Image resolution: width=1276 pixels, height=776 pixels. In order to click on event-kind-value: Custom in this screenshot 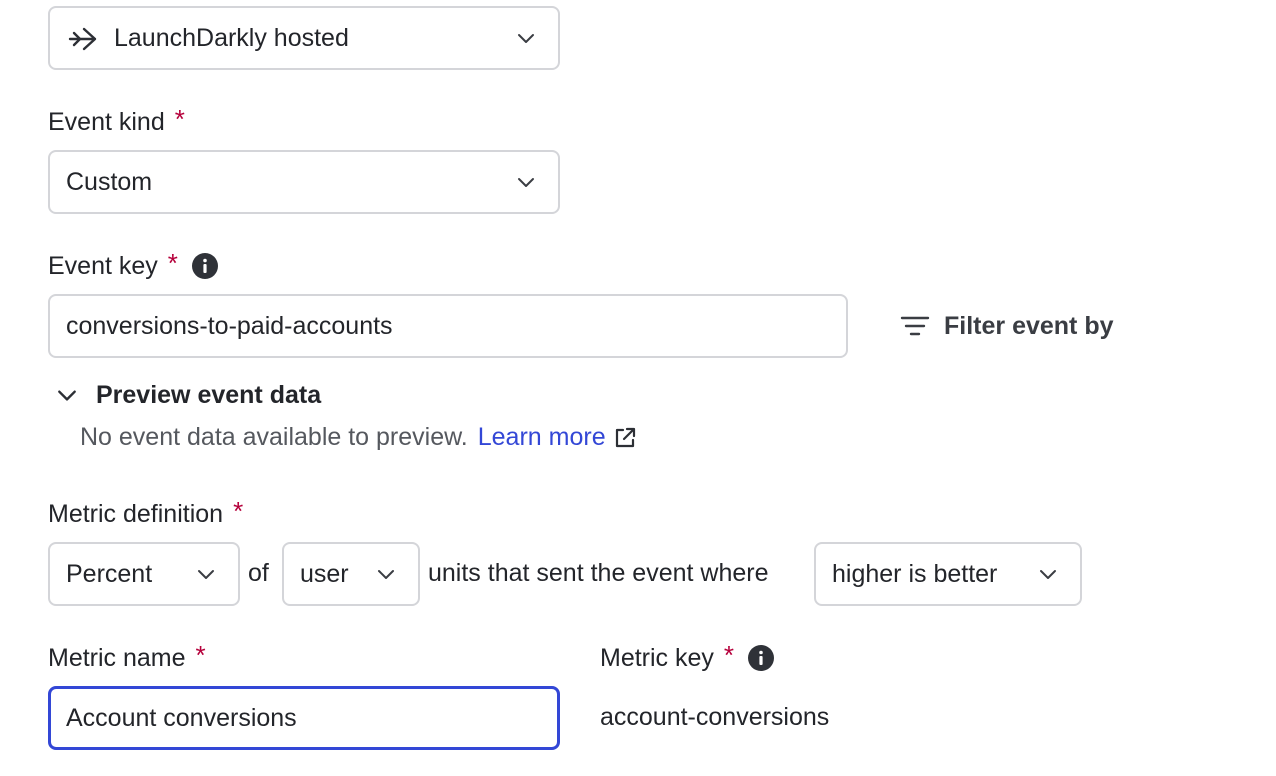, I will do `click(109, 181)`.